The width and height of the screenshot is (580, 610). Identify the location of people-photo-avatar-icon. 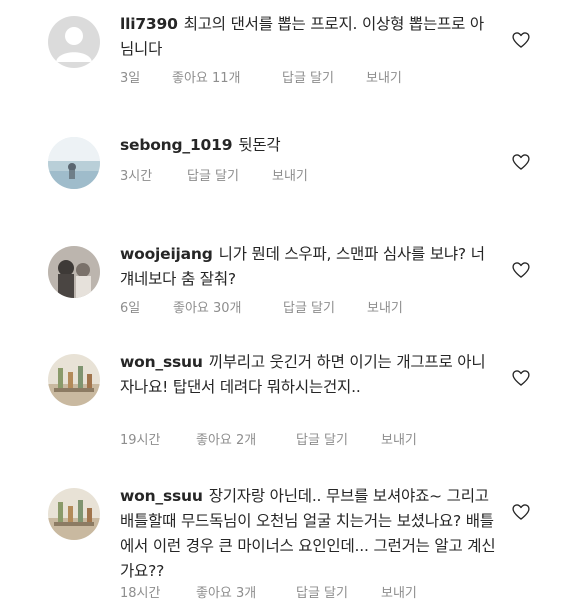
(74, 272).